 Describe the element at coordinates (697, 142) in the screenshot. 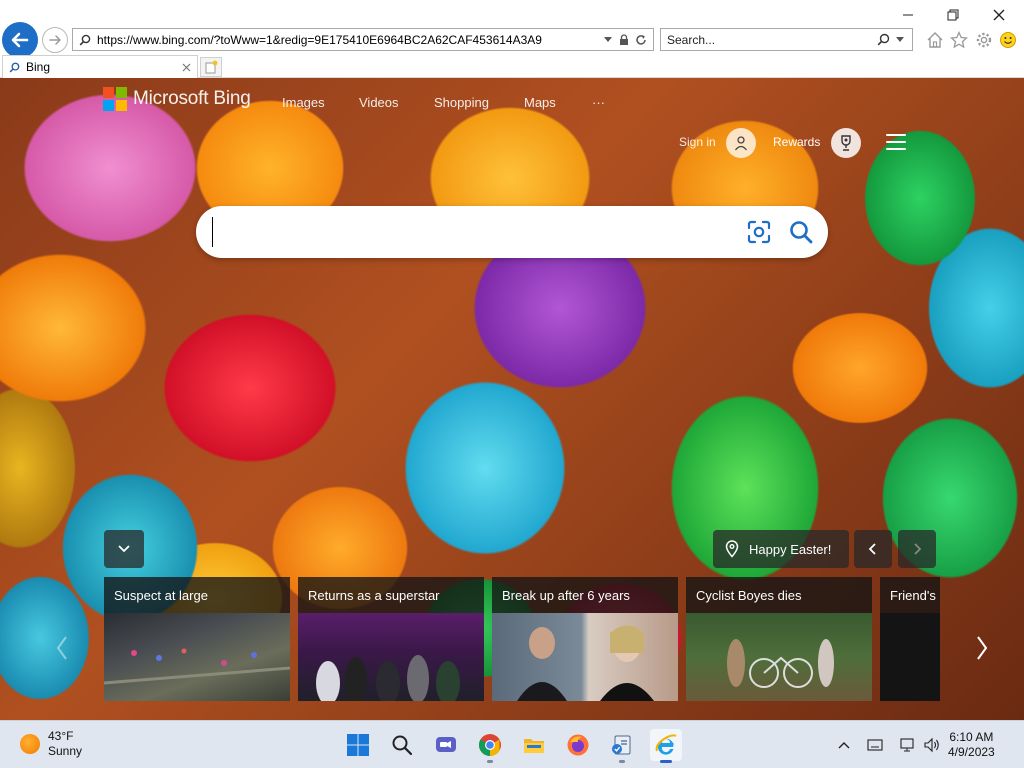

I see `sign-in-link: Sign in` at that location.